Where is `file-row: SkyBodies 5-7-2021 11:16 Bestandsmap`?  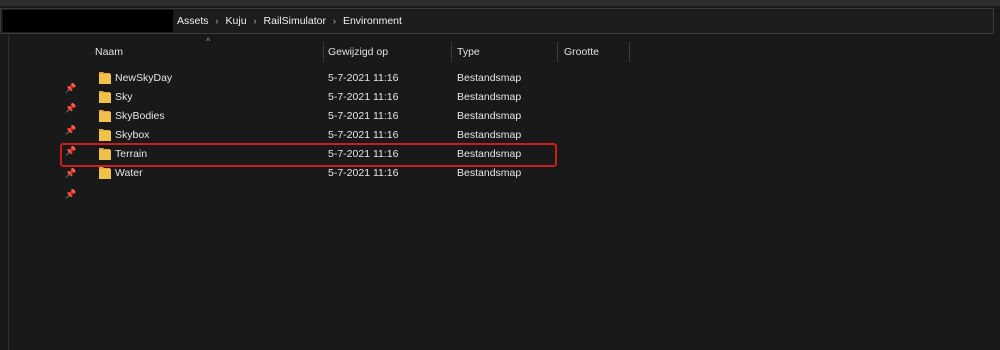 file-row: SkyBodies 5-7-2021 11:16 Bestandsmap is located at coordinates (324, 115).